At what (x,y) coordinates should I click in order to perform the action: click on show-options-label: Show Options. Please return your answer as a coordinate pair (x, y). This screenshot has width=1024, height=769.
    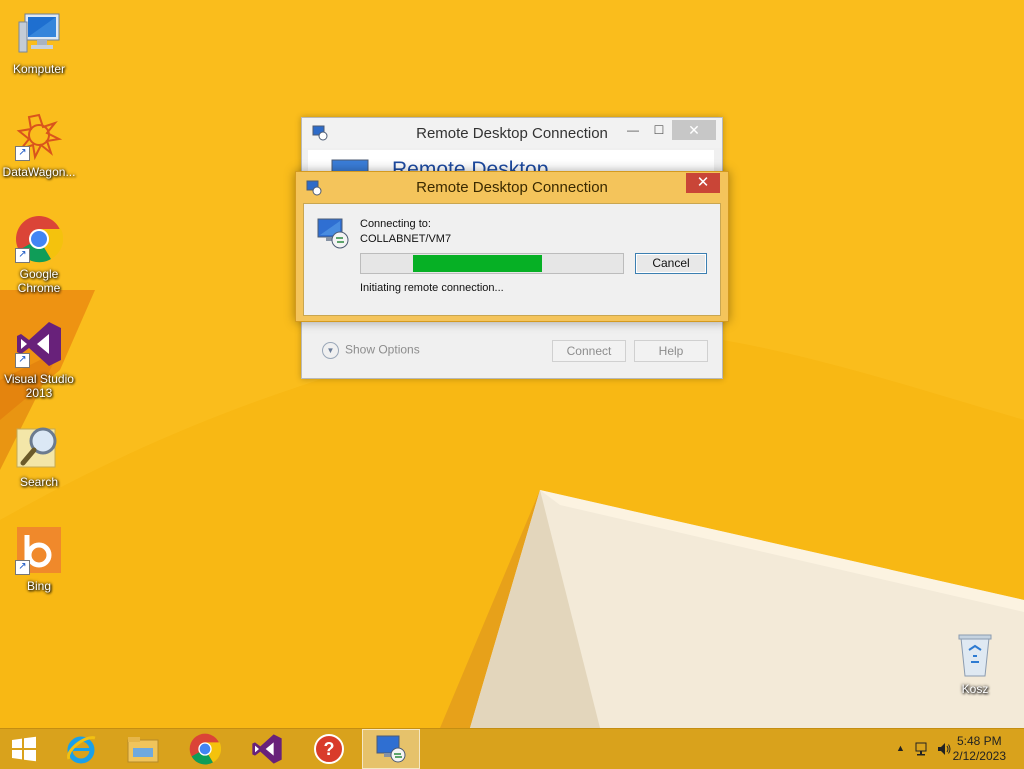
    Looking at the image, I should click on (382, 349).